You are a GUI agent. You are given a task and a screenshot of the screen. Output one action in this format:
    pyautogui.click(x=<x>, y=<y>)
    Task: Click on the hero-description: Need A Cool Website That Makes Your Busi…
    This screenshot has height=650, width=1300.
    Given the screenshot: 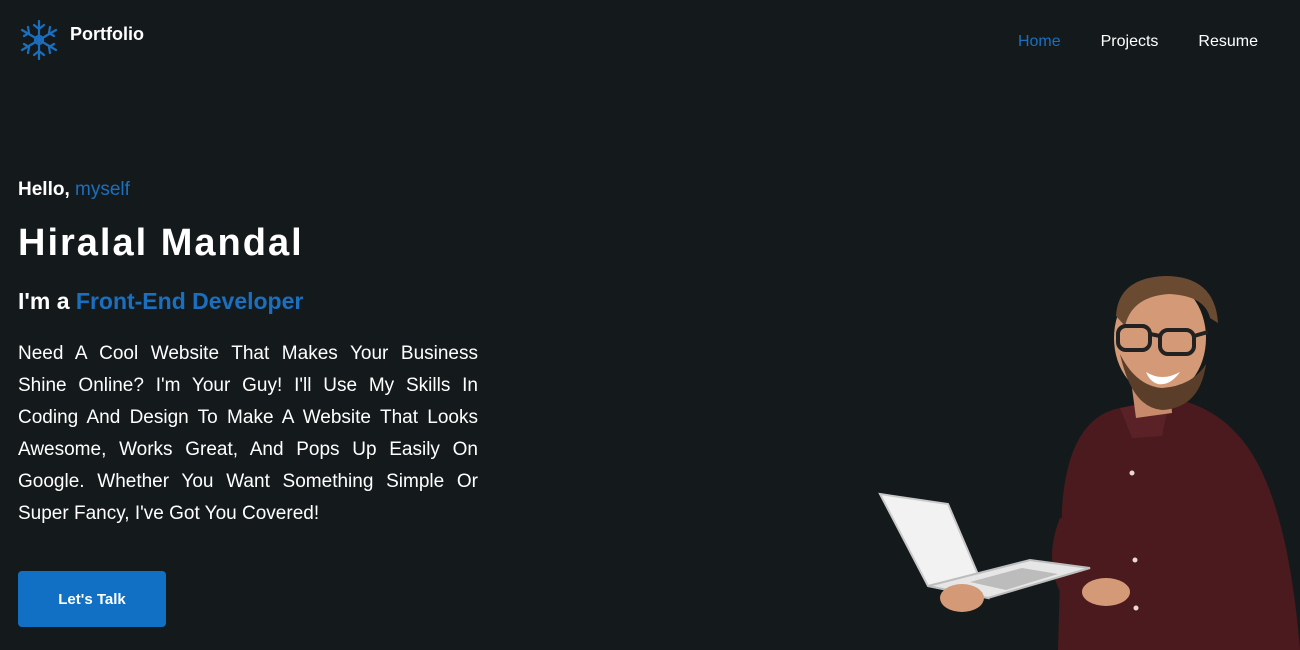 What is the action you would take?
    pyautogui.click(x=248, y=433)
    